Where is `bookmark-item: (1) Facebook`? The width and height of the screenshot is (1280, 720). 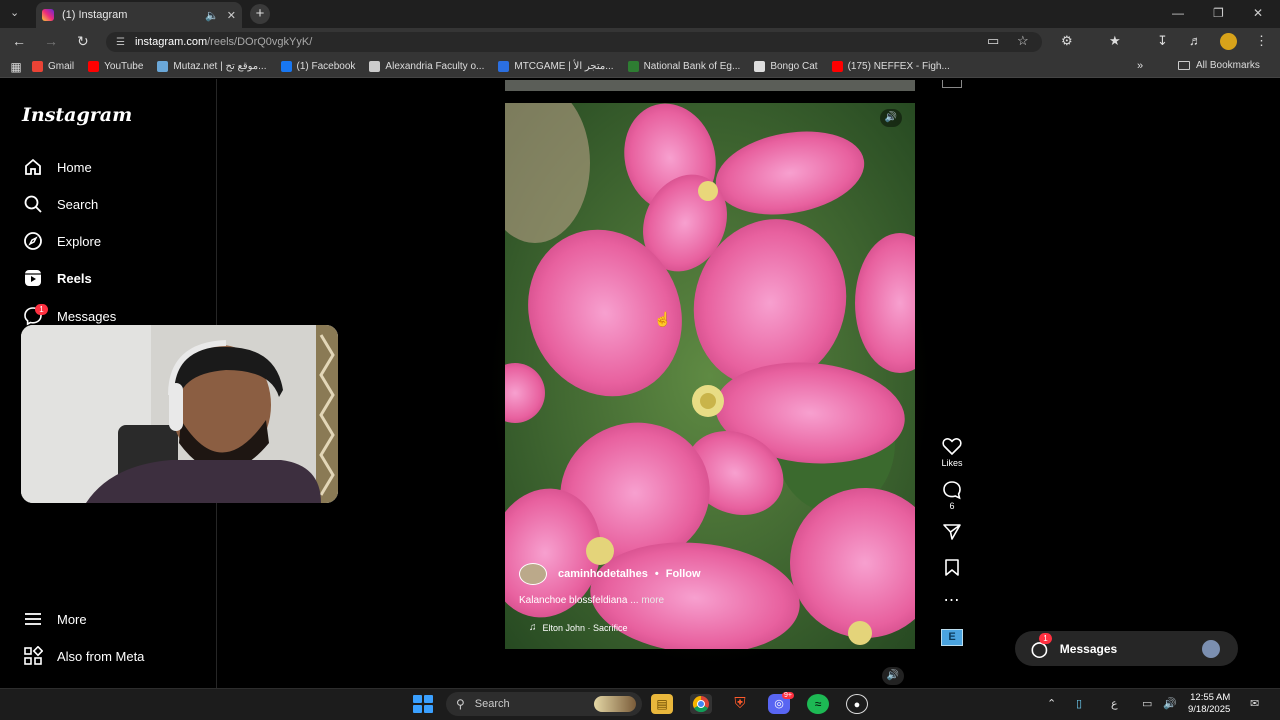
bookmark-item: (1) Facebook is located at coordinates (318, 66).